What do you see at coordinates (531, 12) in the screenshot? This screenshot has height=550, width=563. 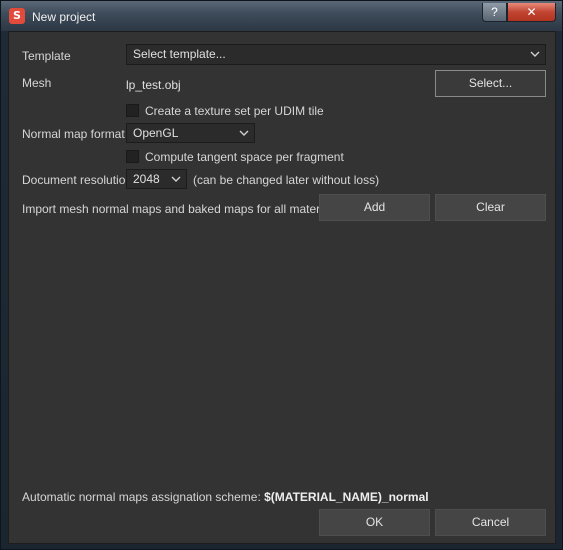 I see `close-button: ✕` at bounding box center [531, 12].